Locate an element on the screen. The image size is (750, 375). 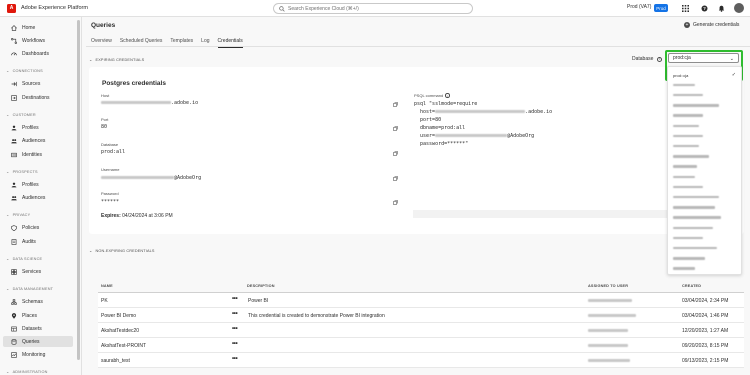
sidebar-item-services: Services is located at coordinates (38, 271).